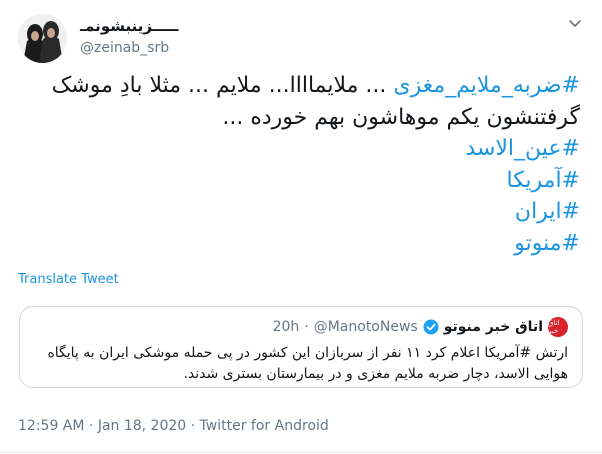 This screenshot has width=602, height=454. I want to click on tweet-date: Jan 18, 2020, so click(142, 426).